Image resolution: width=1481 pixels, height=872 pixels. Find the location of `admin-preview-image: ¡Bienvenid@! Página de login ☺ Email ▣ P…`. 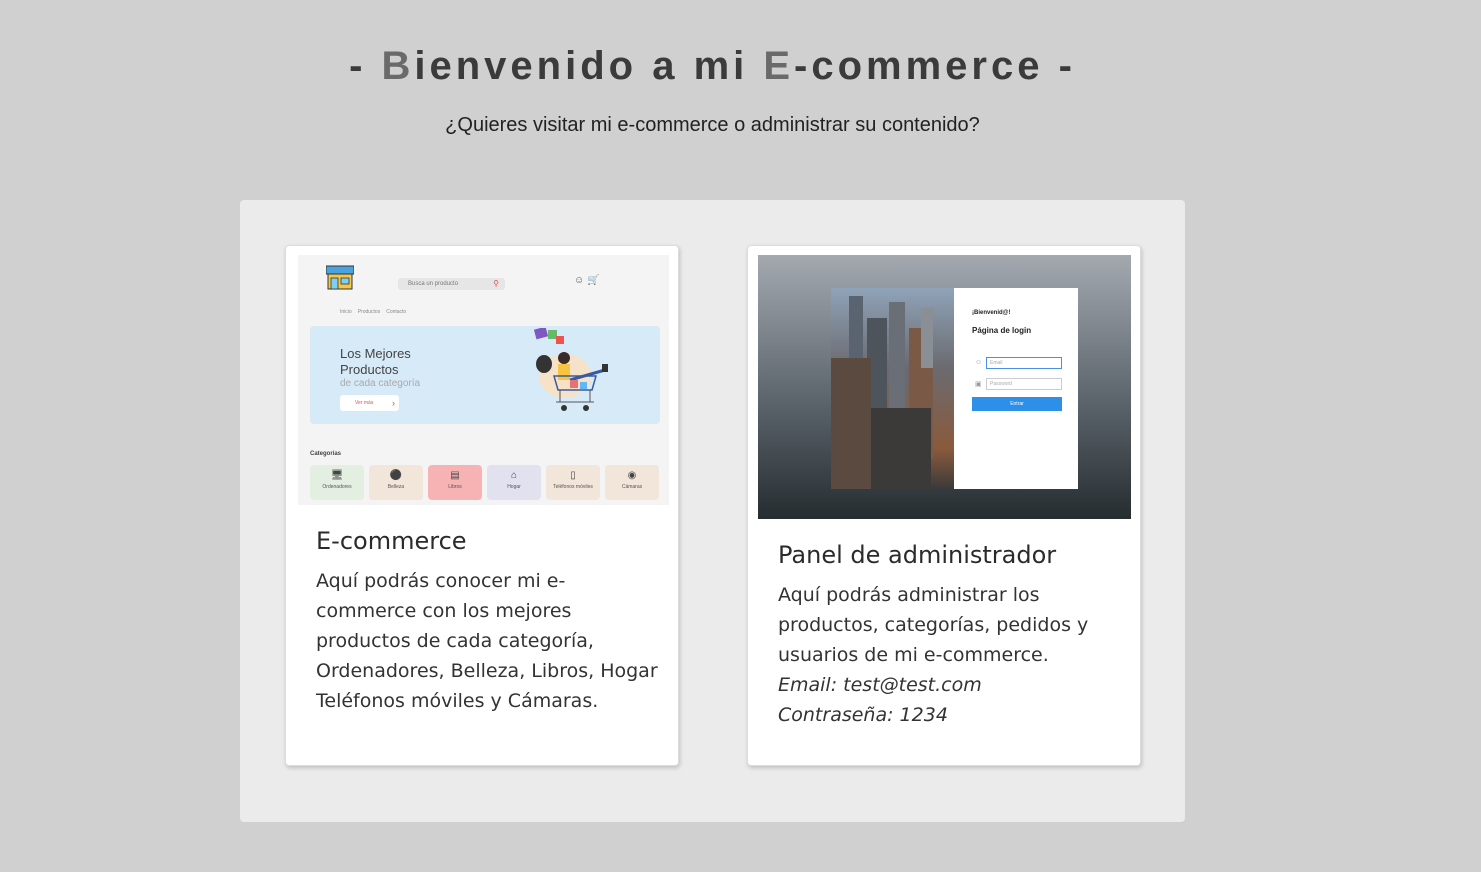

admin-preview-image: ¡Bienvenid@! Página de login ☺ Email ▣ P… is located at coordinates (944, 387).